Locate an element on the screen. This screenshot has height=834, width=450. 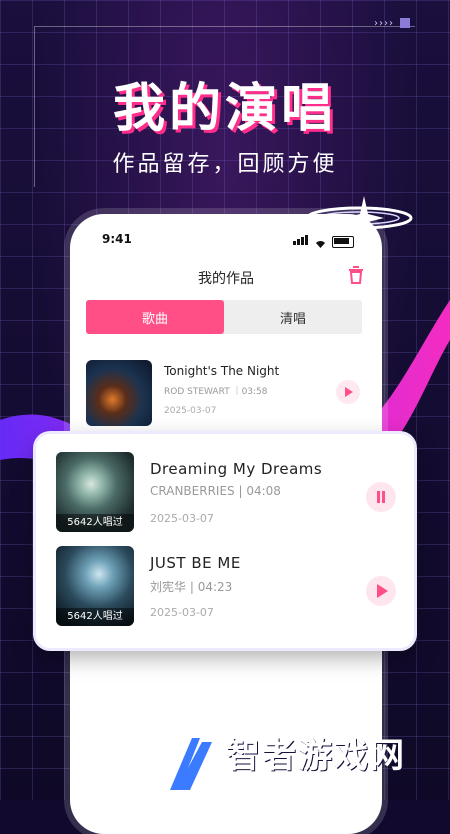
watermark-logo-icon is located at coordinates (191, 764).